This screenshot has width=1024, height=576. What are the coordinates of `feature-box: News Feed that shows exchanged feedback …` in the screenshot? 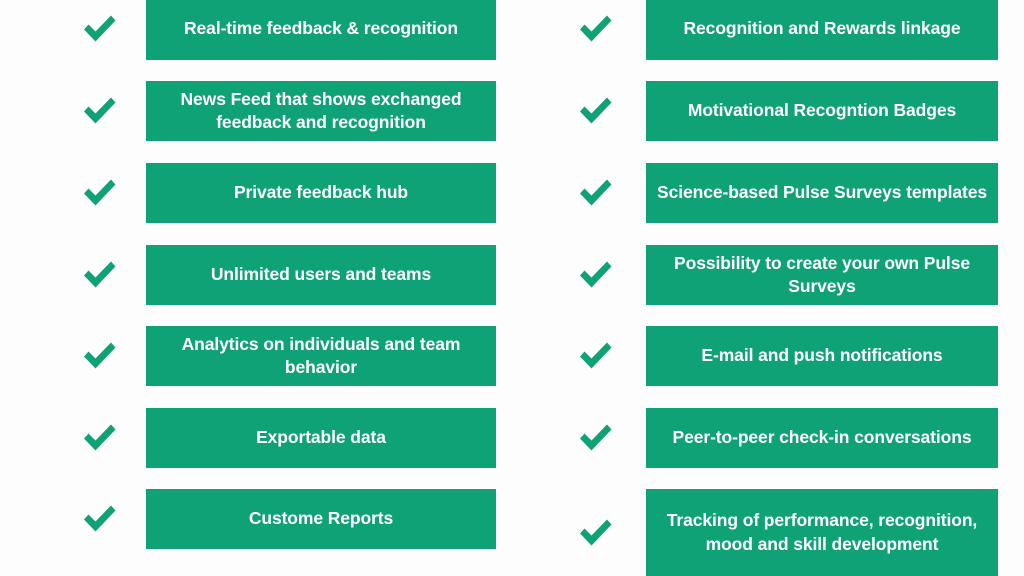 It's located at (321, 111).